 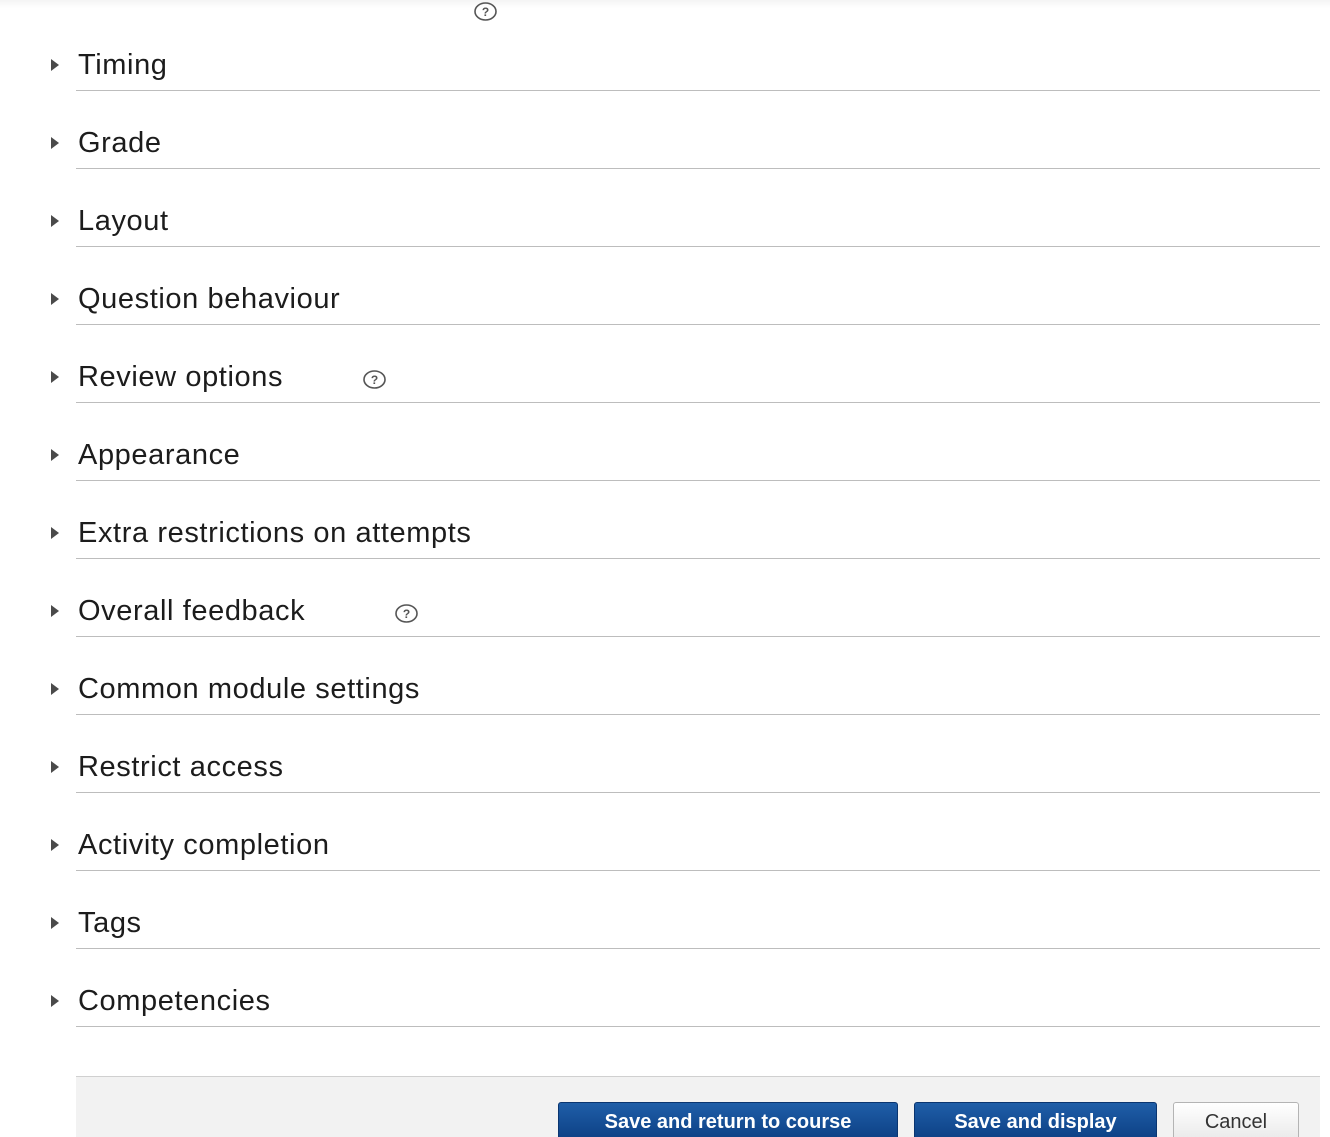 I want to click on section-title: Review options, so click(x=180, y=377).